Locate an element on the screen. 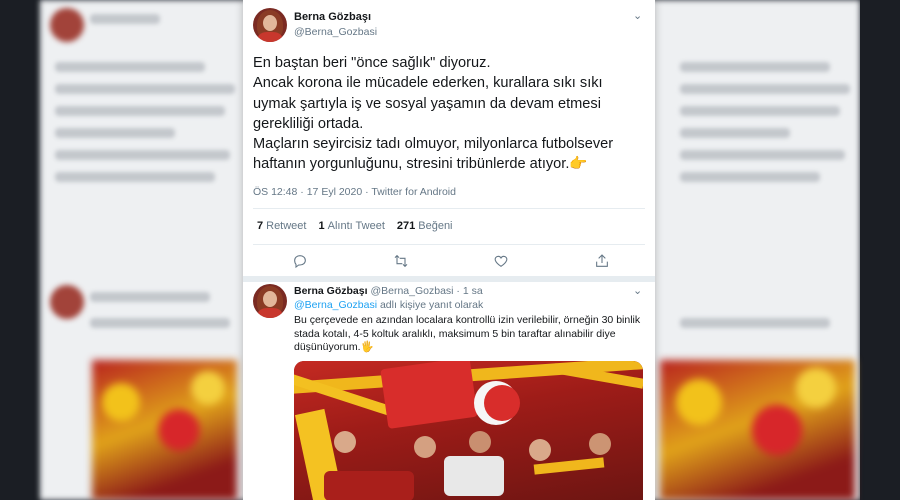  reply-author-name: Berna Gözbaşı is located at coordinates (331, 291).